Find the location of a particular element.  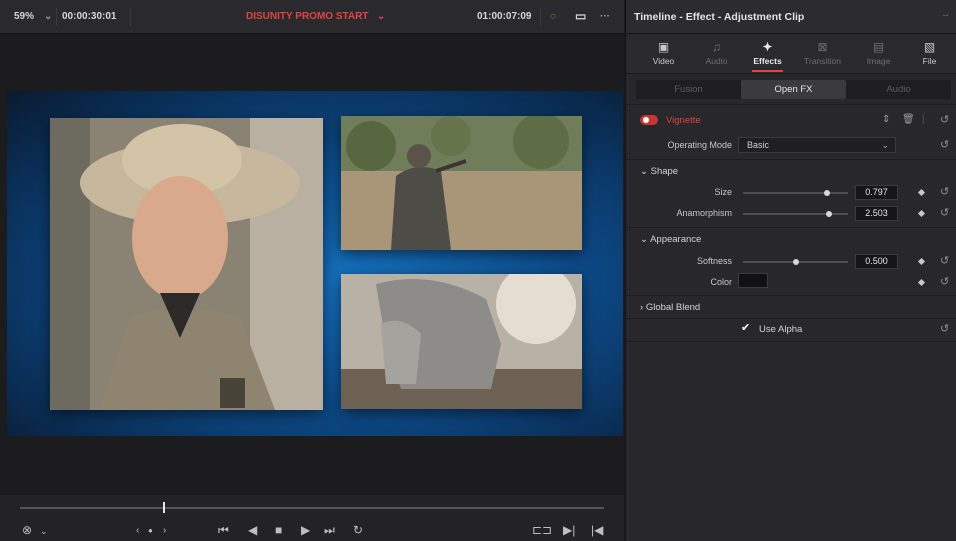

first-frame-icon: ⏮ is located at coordinates (223, 530).